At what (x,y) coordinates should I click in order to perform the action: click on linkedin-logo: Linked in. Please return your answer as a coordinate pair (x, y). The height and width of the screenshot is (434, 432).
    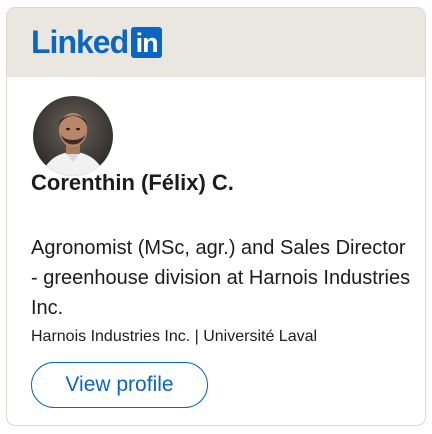
    Looking at the image, I should click on (97, 42).